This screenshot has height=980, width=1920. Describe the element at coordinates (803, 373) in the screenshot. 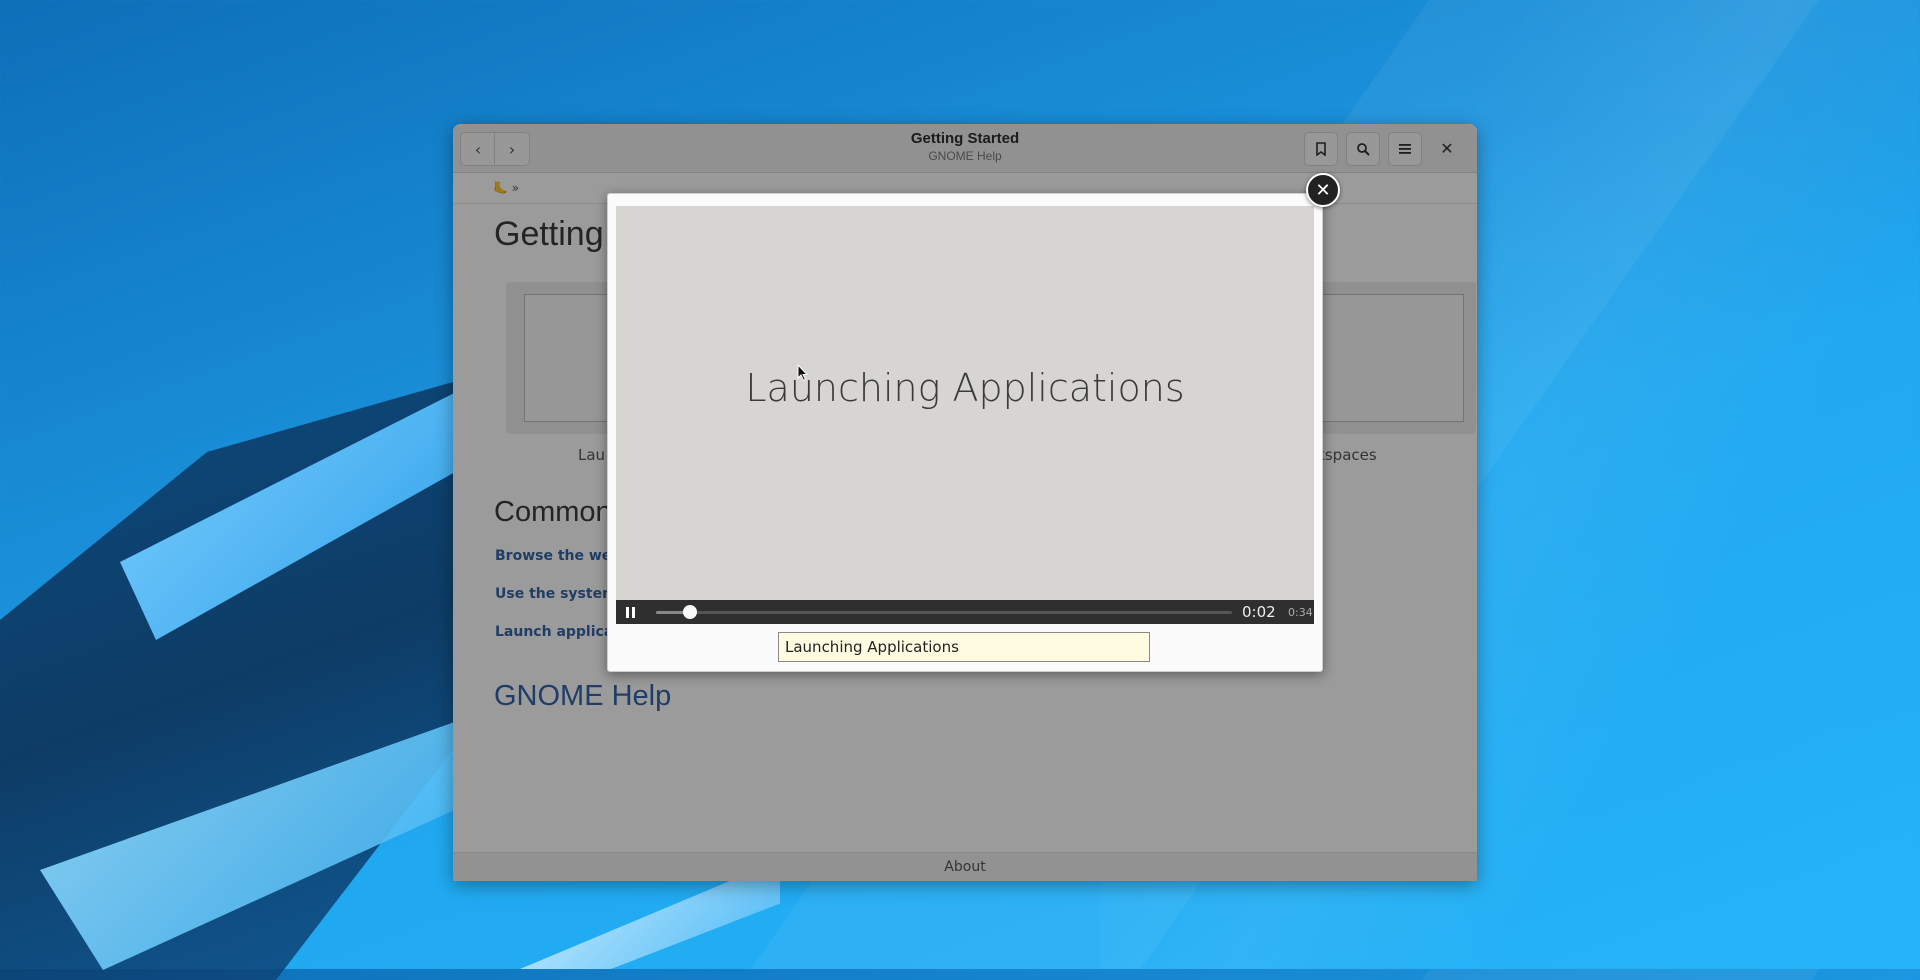

I see `mouse-cursor-icon` at that location.